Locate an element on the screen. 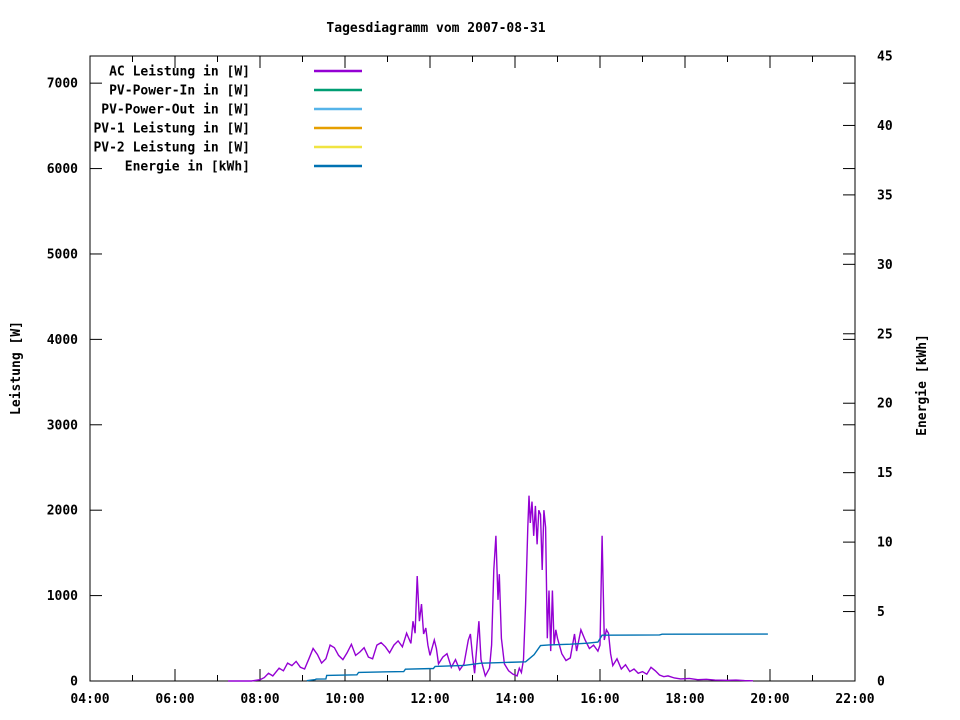  x-tick-label: 08:00 is located at coordinates (259, 699).